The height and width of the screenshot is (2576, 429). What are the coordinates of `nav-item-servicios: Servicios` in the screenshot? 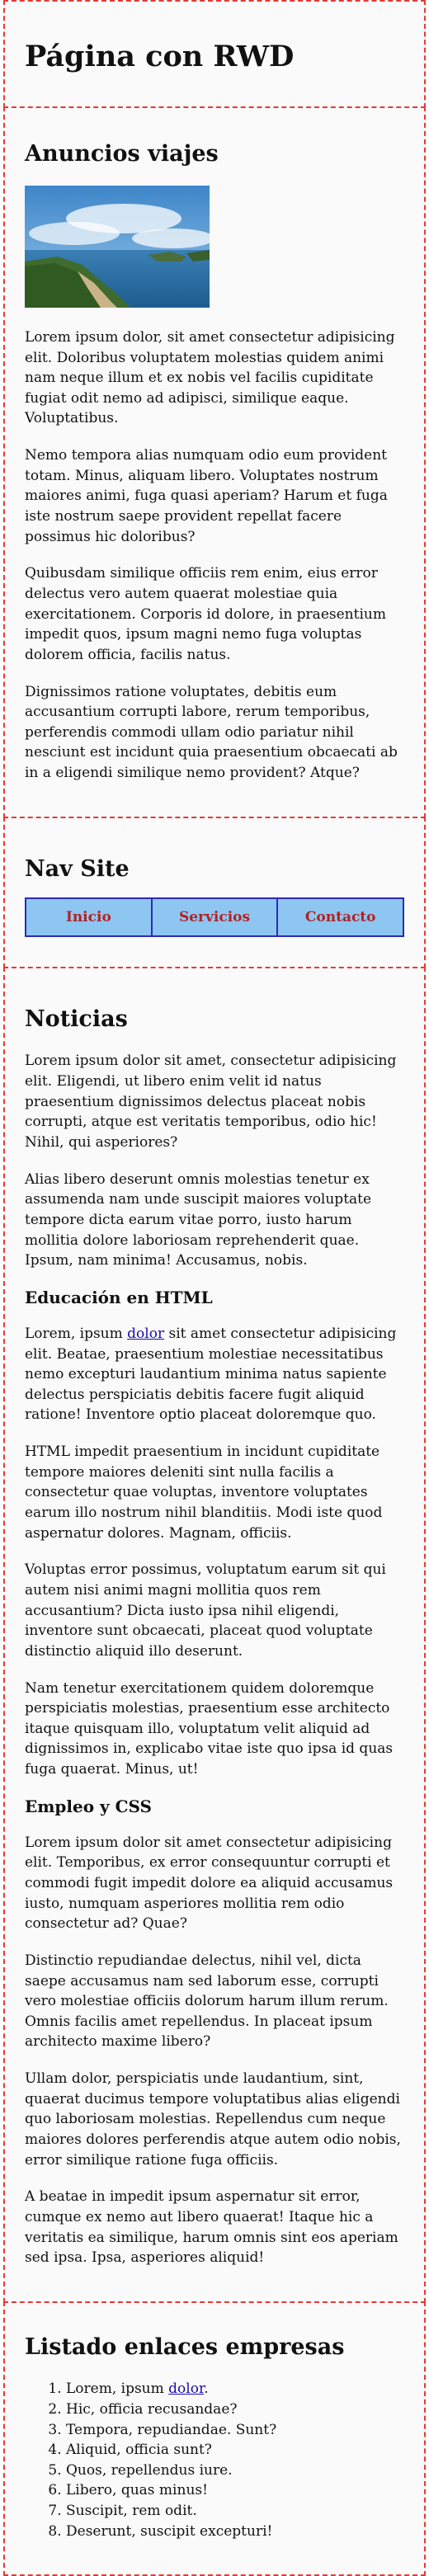 It's located at (216, 917).